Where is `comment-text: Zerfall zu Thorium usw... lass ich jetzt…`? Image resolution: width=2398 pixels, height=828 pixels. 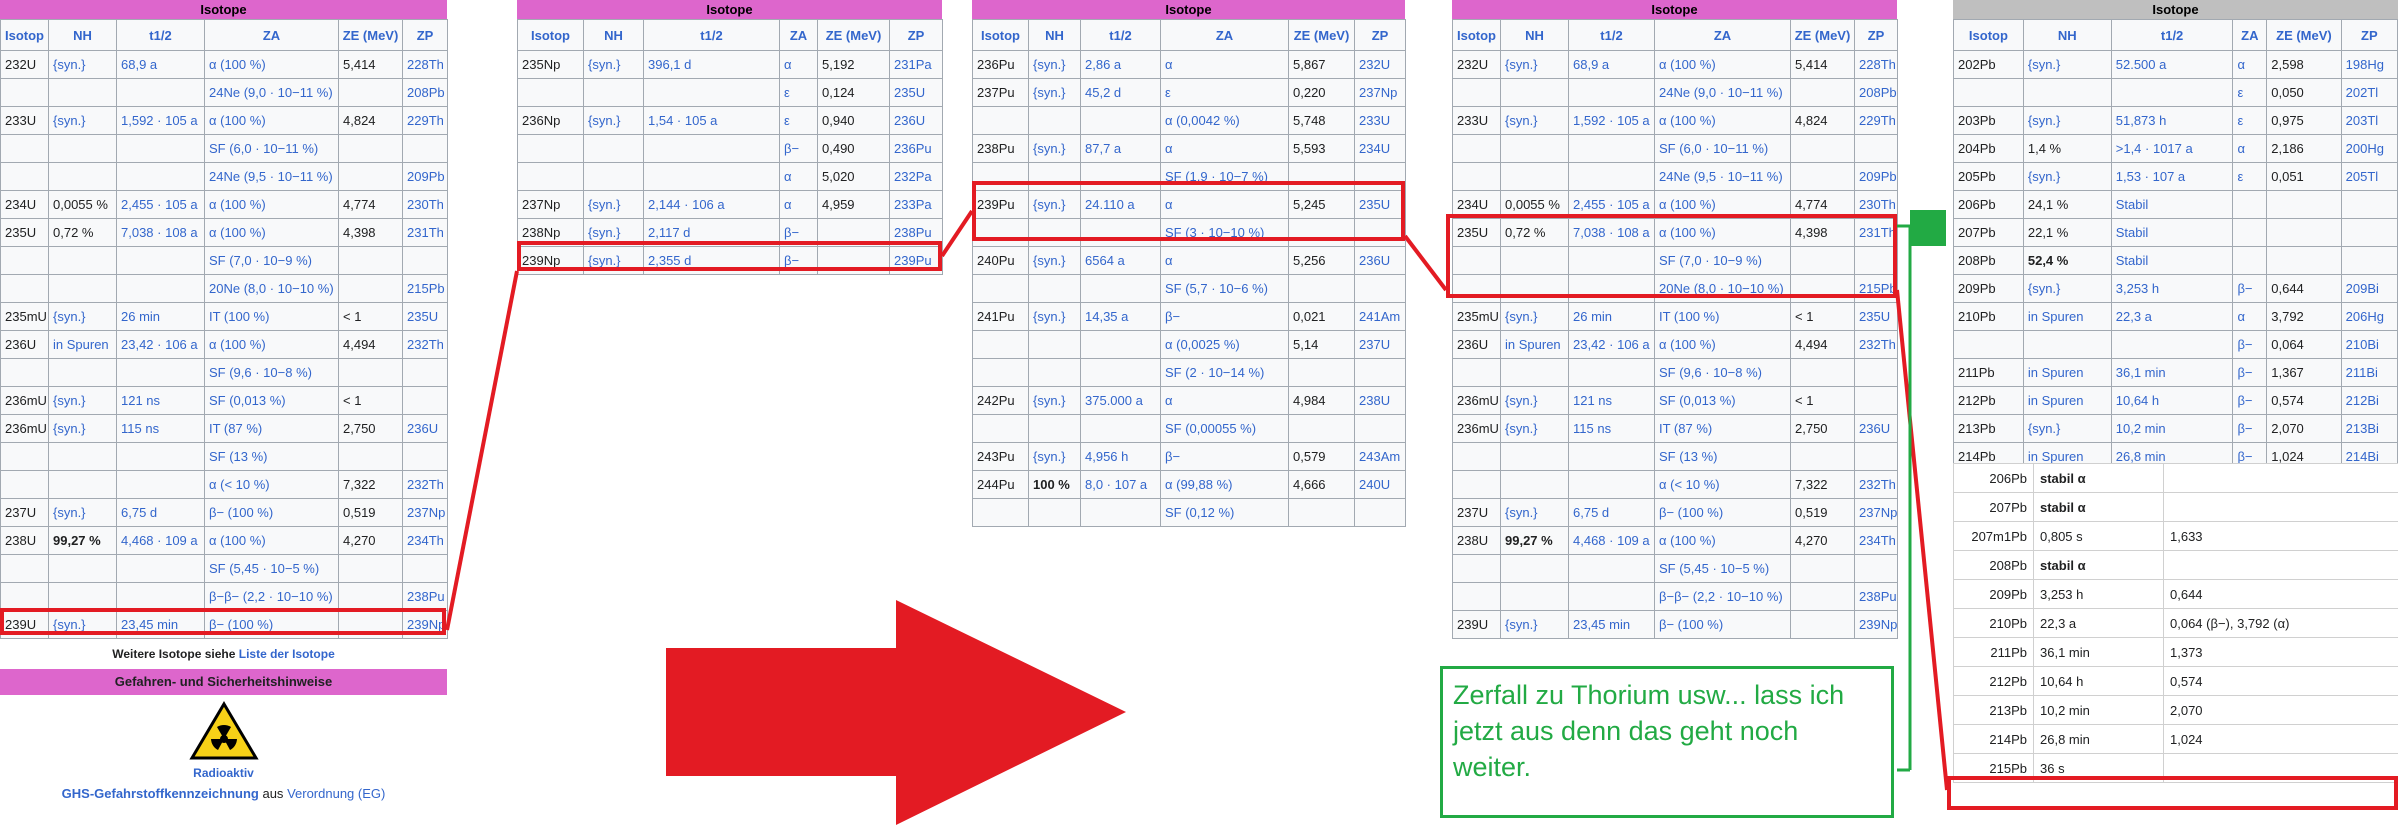 comment-text: Zerfall zu Thorium usw... lass ich jetzt… is located at coordinates (1667, 731).